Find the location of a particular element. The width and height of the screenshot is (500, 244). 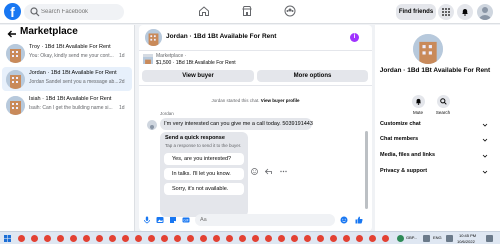

quick-response-option: Sorry, it's not available. is located at coordinates (204, 189).